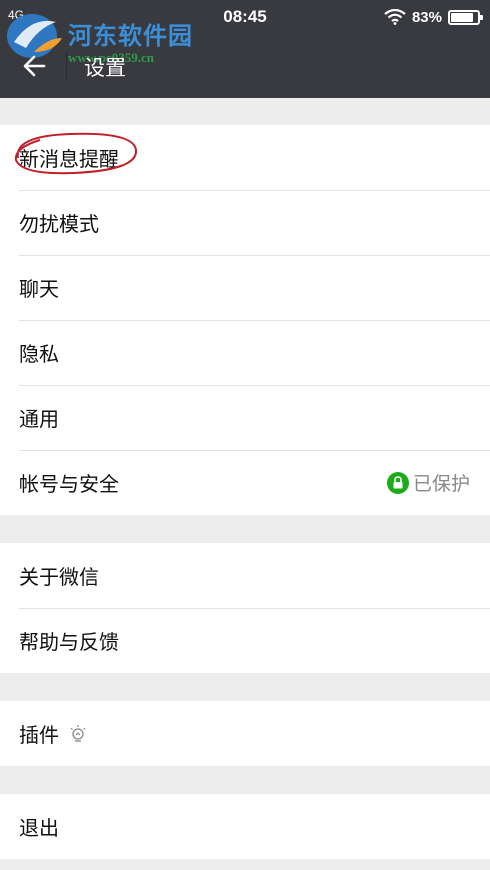  I want to click on back-button, so click(34, 66).